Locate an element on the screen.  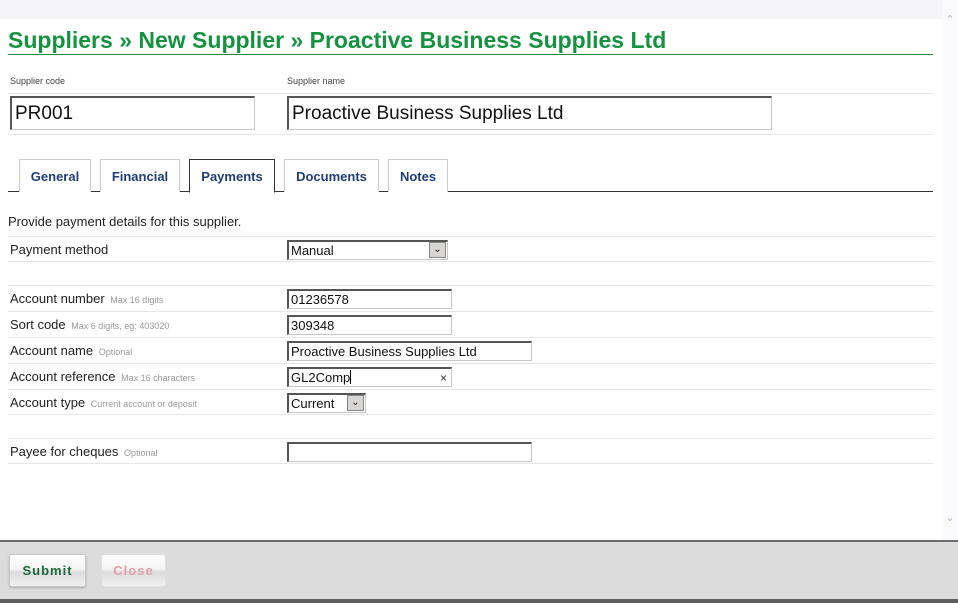
payee-row: Payee for cheques Optional is located at coordinates (470, 451).